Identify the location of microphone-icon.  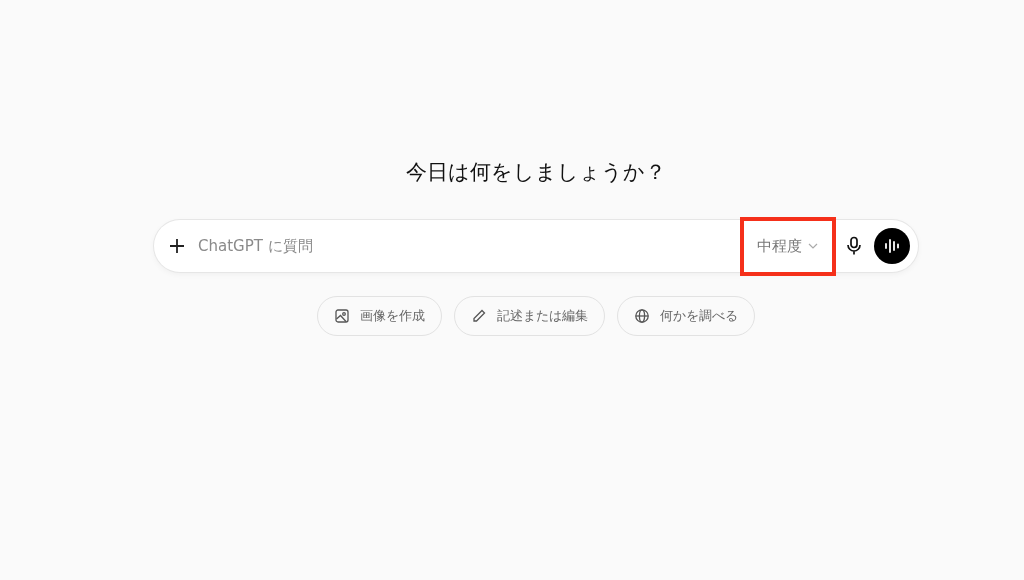
(854, 246).